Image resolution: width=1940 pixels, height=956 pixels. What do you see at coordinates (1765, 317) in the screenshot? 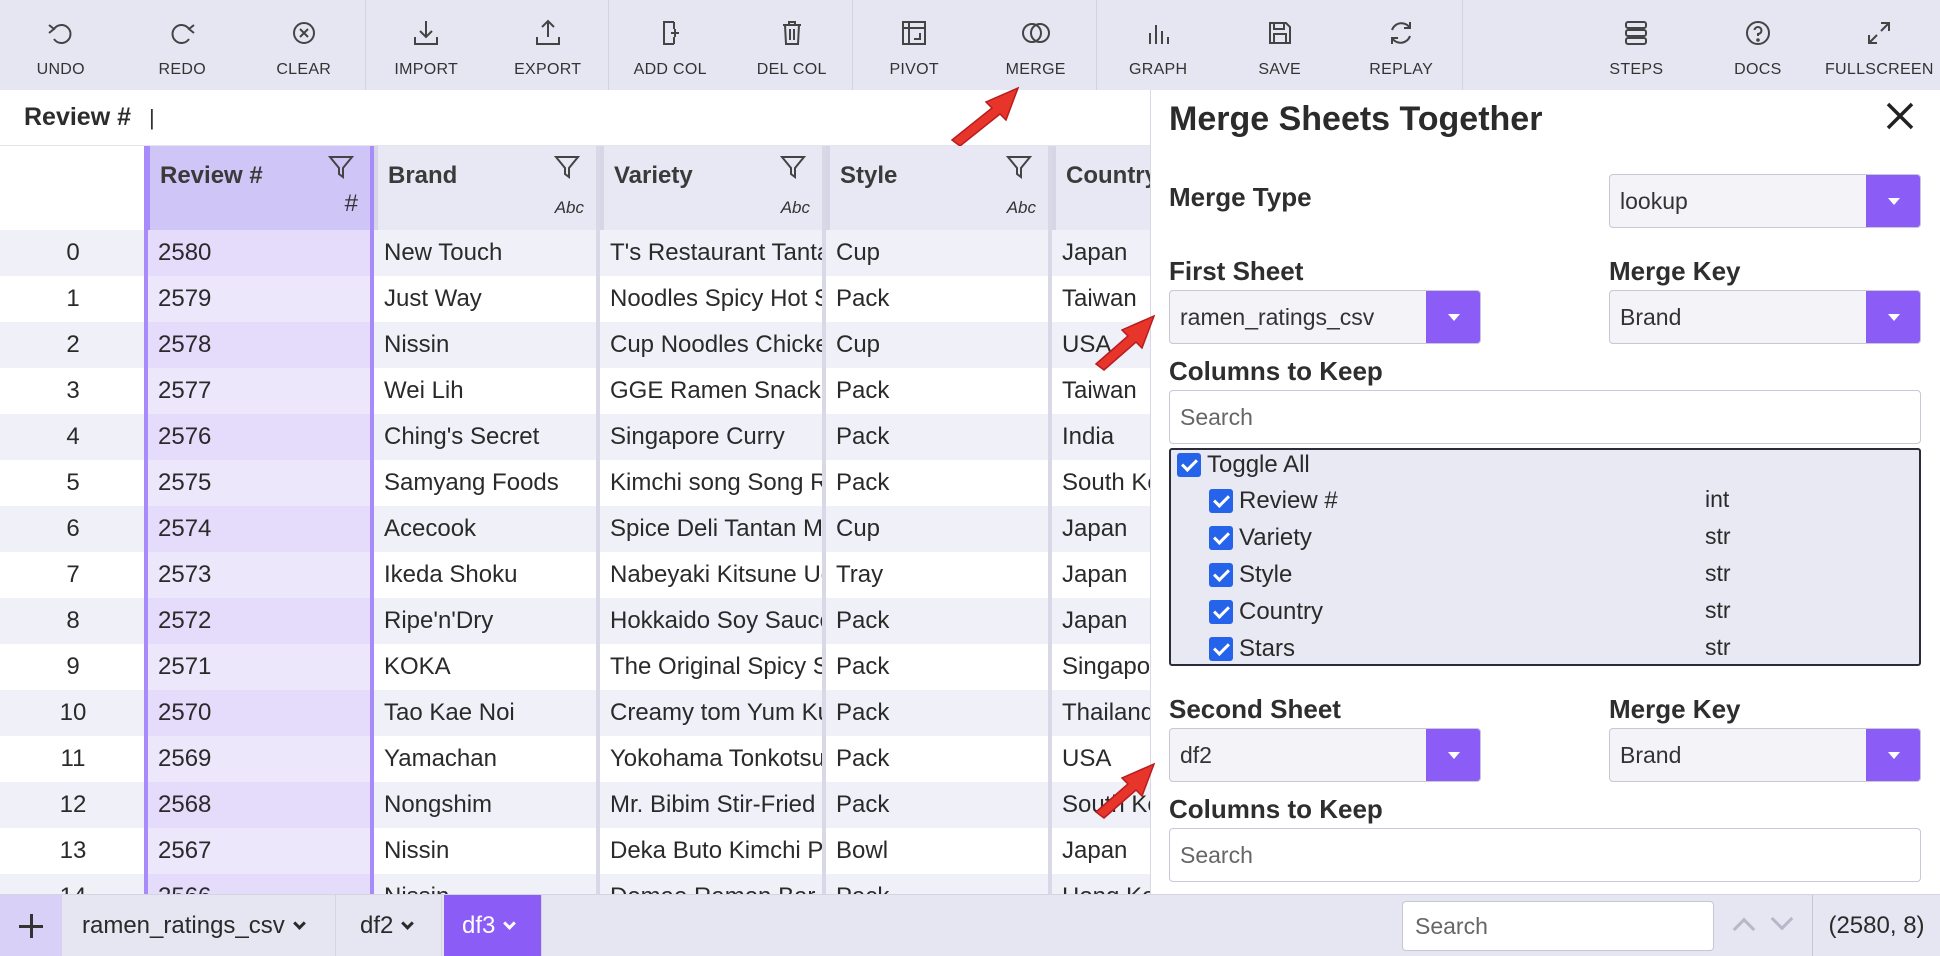
I see `merge-key-1-select: Brand` at bounding box center [1765, 317].